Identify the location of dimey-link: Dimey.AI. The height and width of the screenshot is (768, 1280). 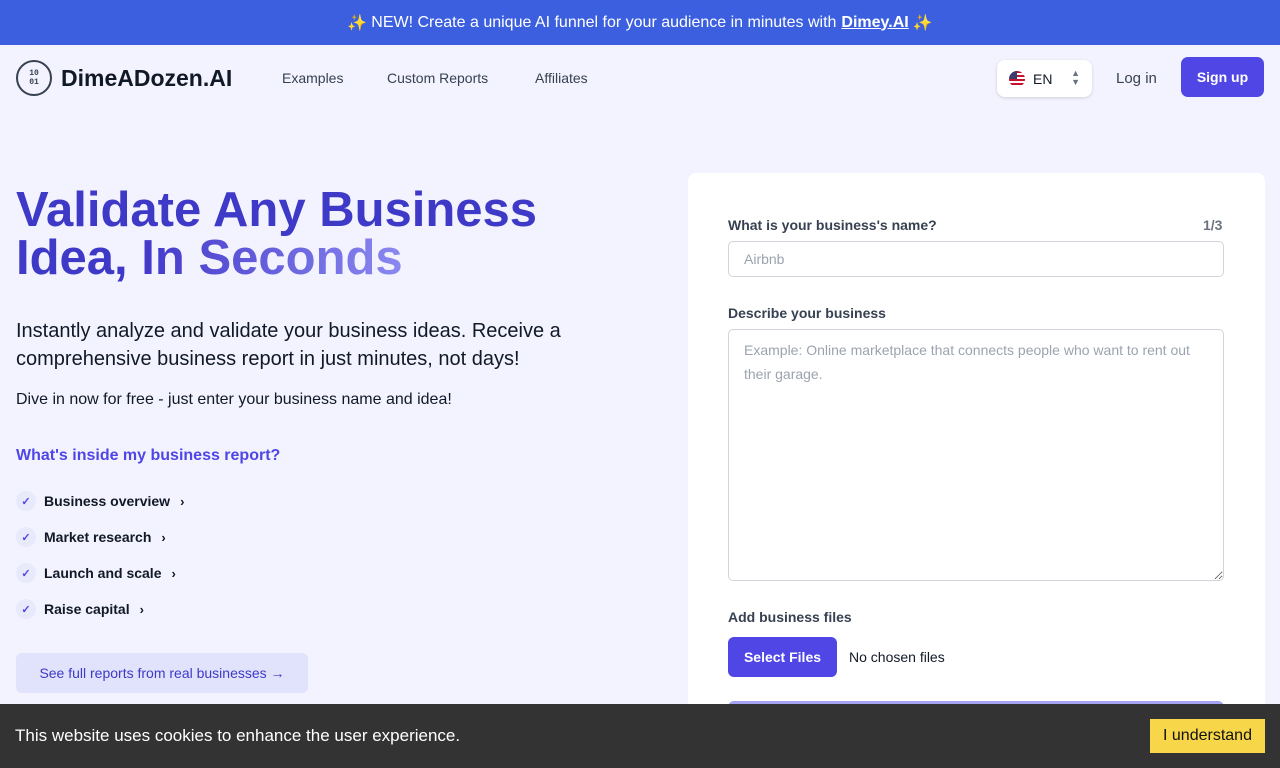
(874, 23).